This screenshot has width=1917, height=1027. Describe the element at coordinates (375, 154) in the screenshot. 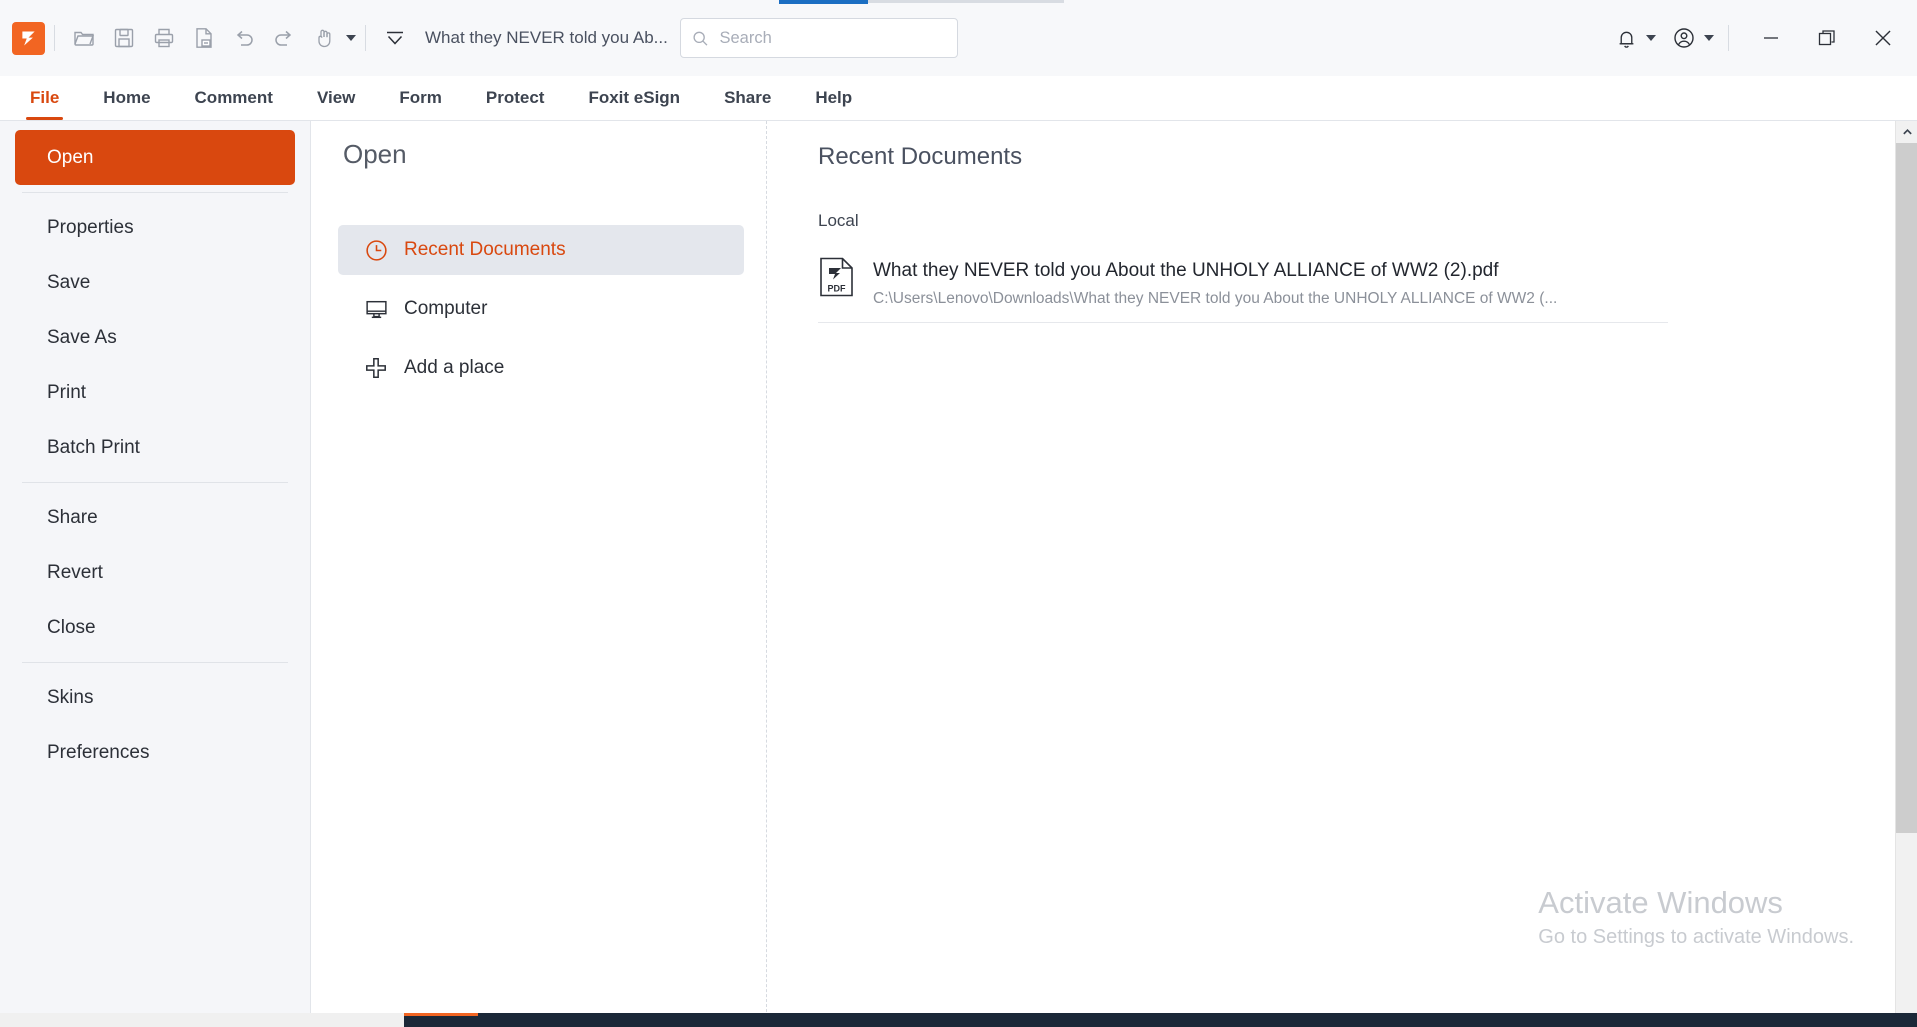

I see `open-panel-title: Open` at that location.